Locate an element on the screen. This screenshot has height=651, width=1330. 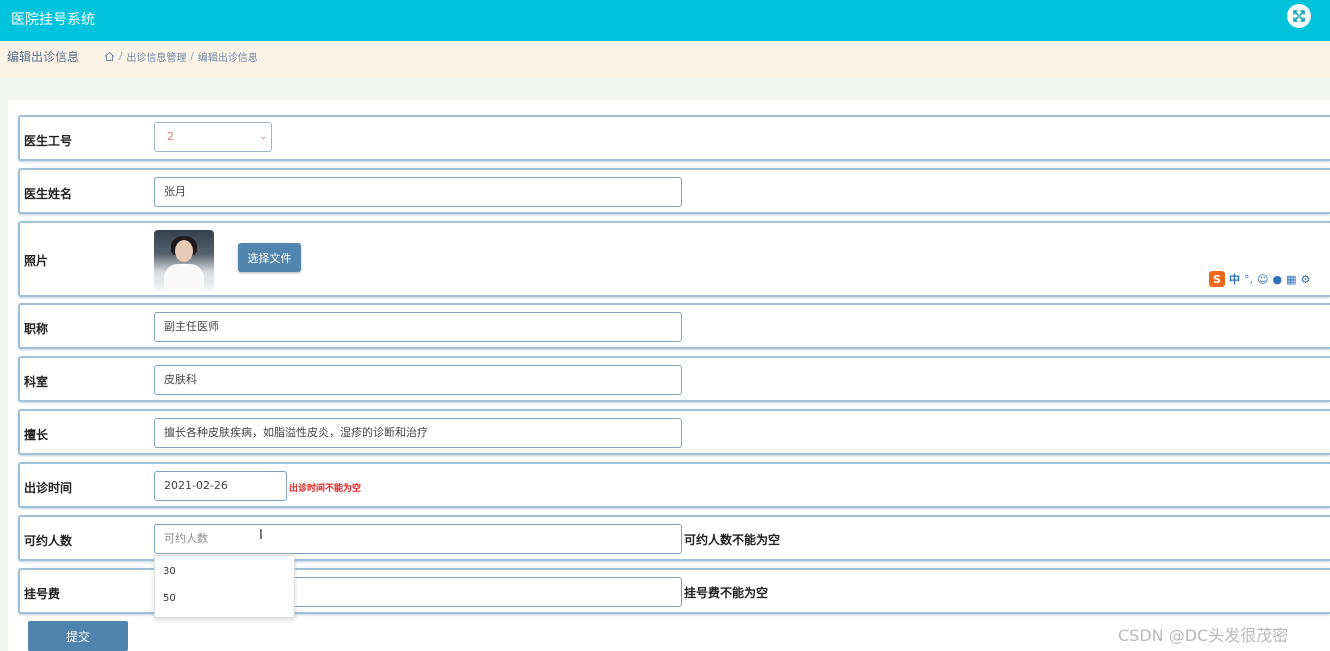
emoji-icon: ☺ is located at coordinates (1262, 279).